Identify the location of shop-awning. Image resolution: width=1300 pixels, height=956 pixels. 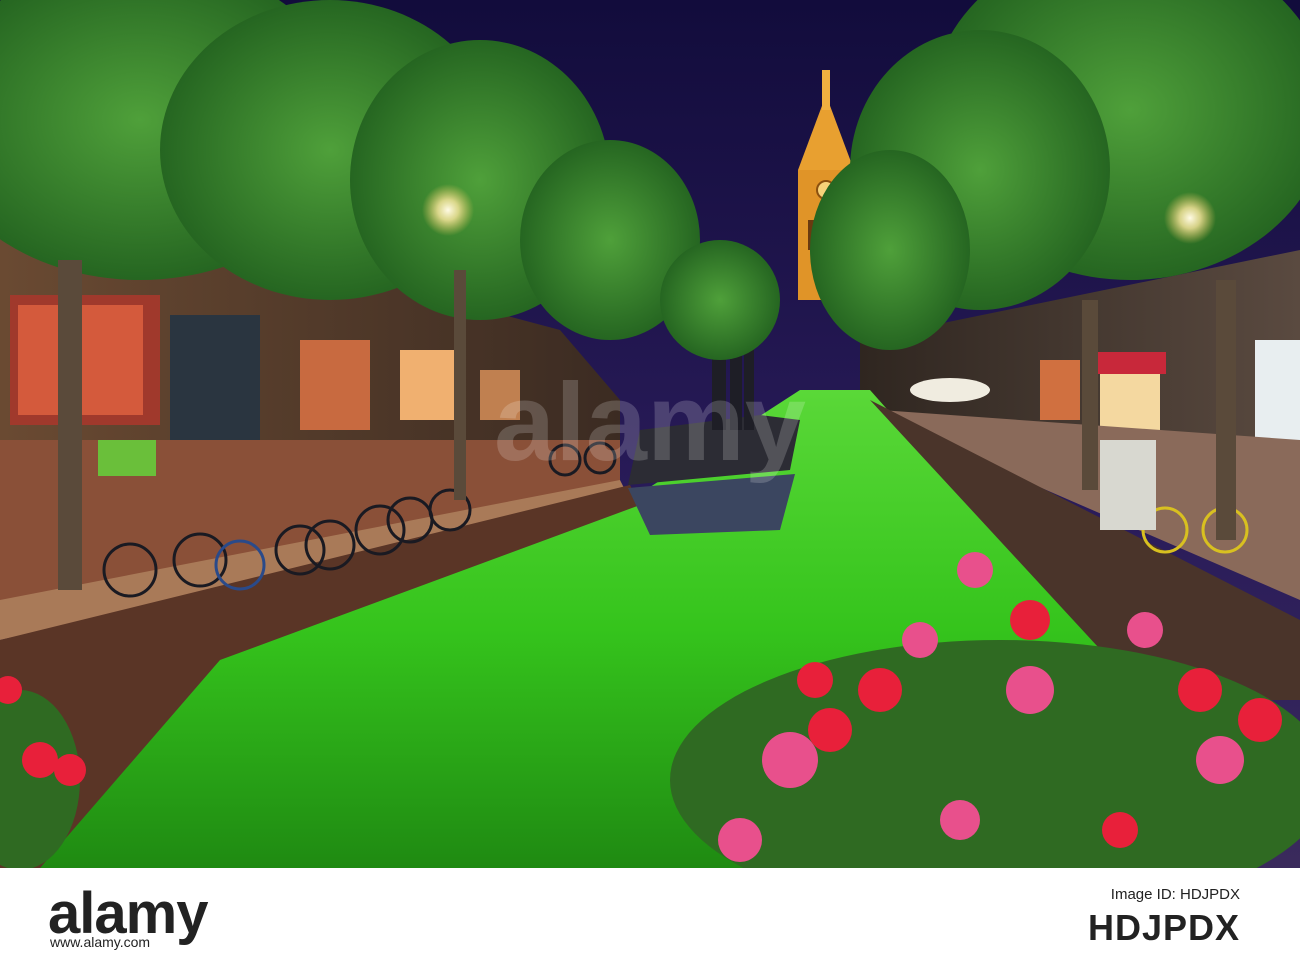
(1132, 363).